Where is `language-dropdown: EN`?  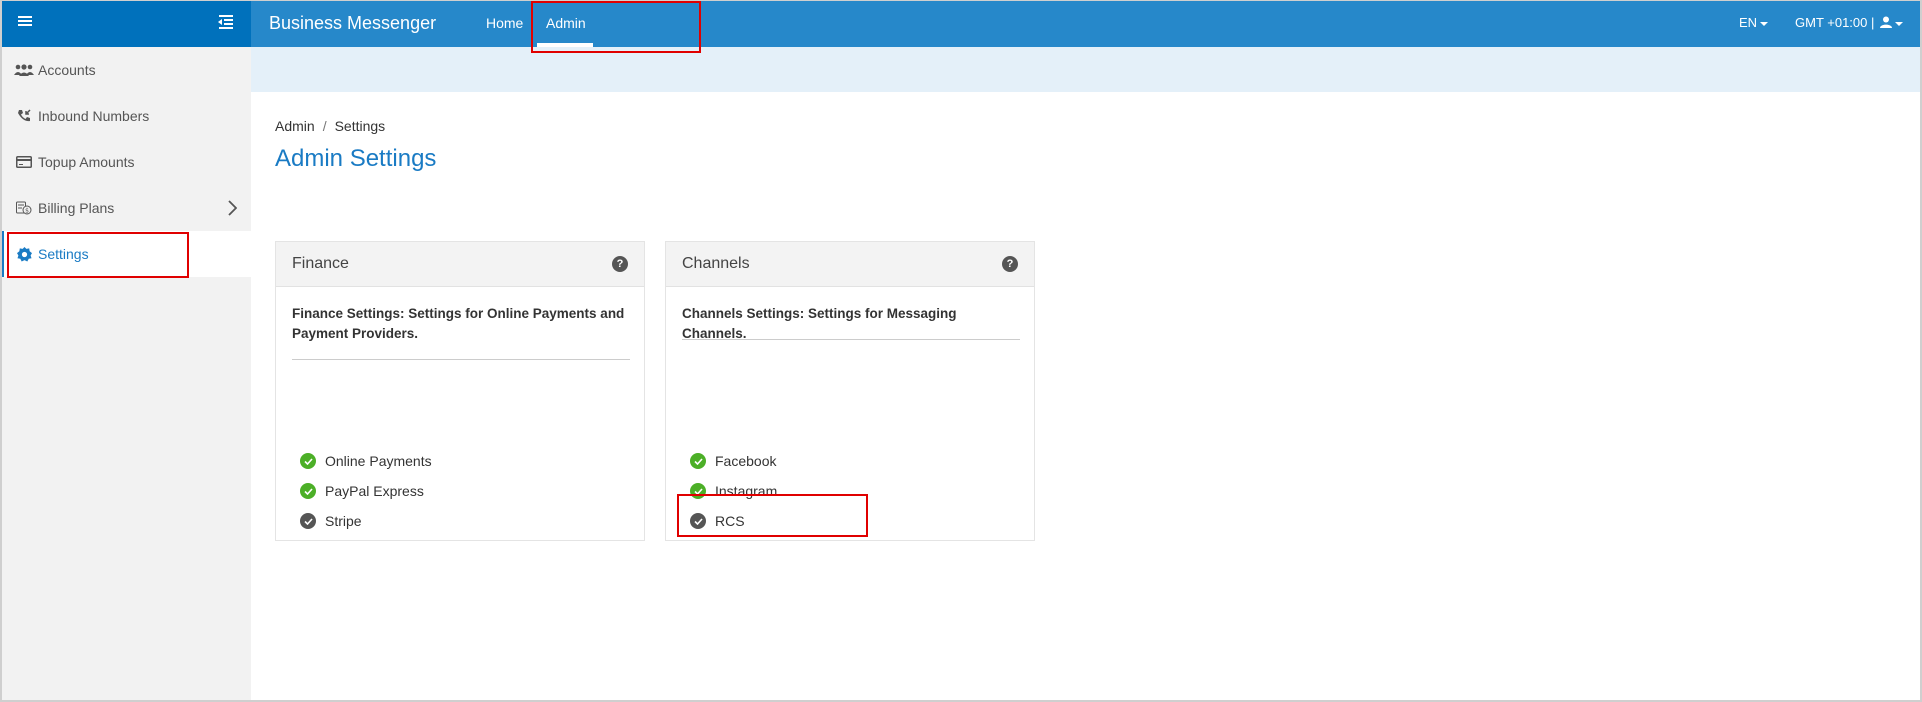
language-dropdown: EN is located at coordinates (1754, 22).